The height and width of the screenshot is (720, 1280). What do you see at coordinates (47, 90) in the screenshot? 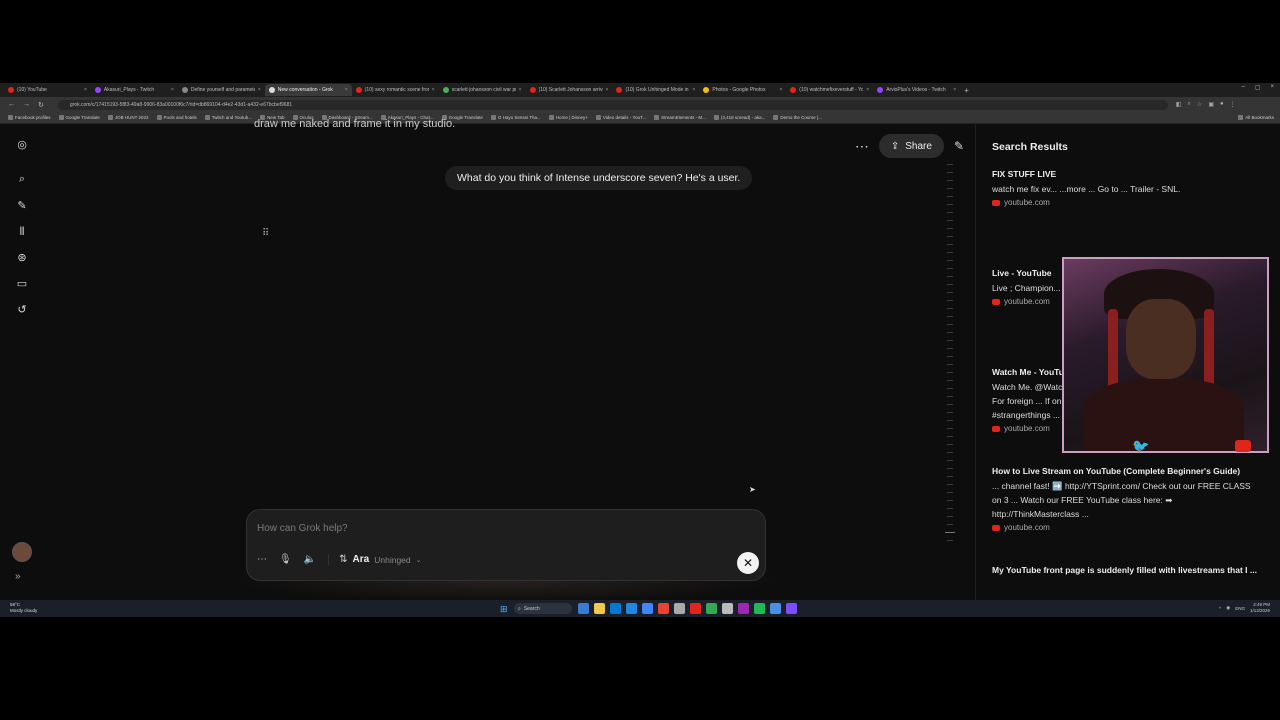
I see `browser-tab: (10) YouTube ×` at bounding box center [47, 90].